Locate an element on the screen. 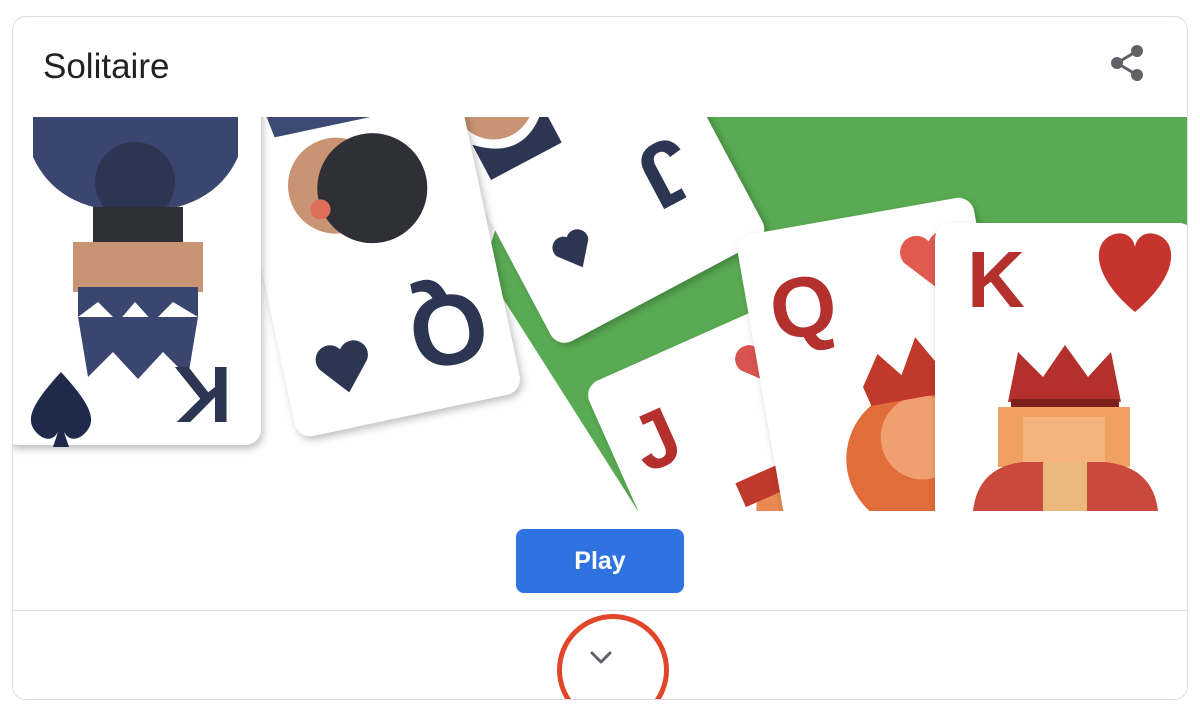  play-button: Play is located at coordinates (600, 561).